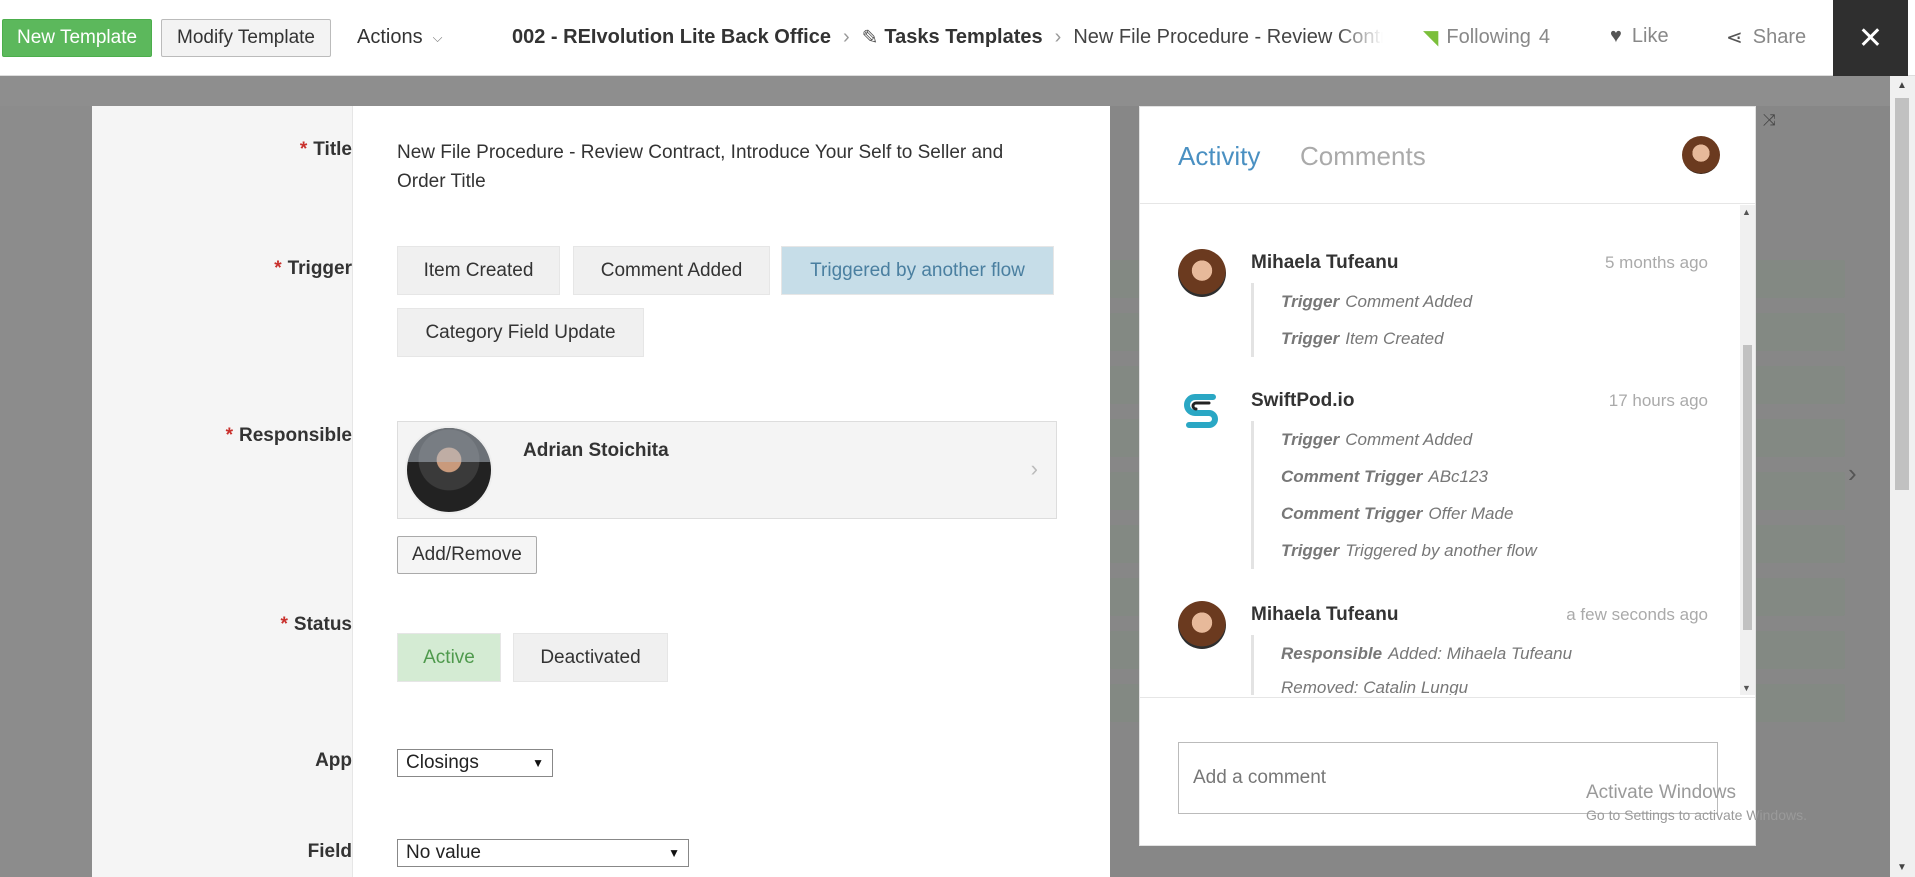 The width and height of the screenshot is (1915, 877). Describe the element at coordinates (1734, 38) in the screenshot. I see `share-icon: ⋖` at that location.